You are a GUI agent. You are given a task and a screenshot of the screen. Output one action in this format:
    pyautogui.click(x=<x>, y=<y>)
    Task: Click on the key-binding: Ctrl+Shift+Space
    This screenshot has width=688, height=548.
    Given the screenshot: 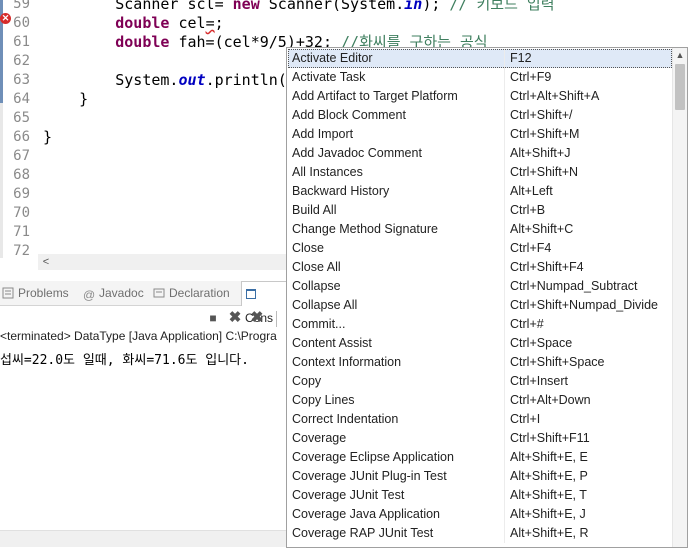 What is the action you would take?
    pyautogui.click(x=557, y=362)
    